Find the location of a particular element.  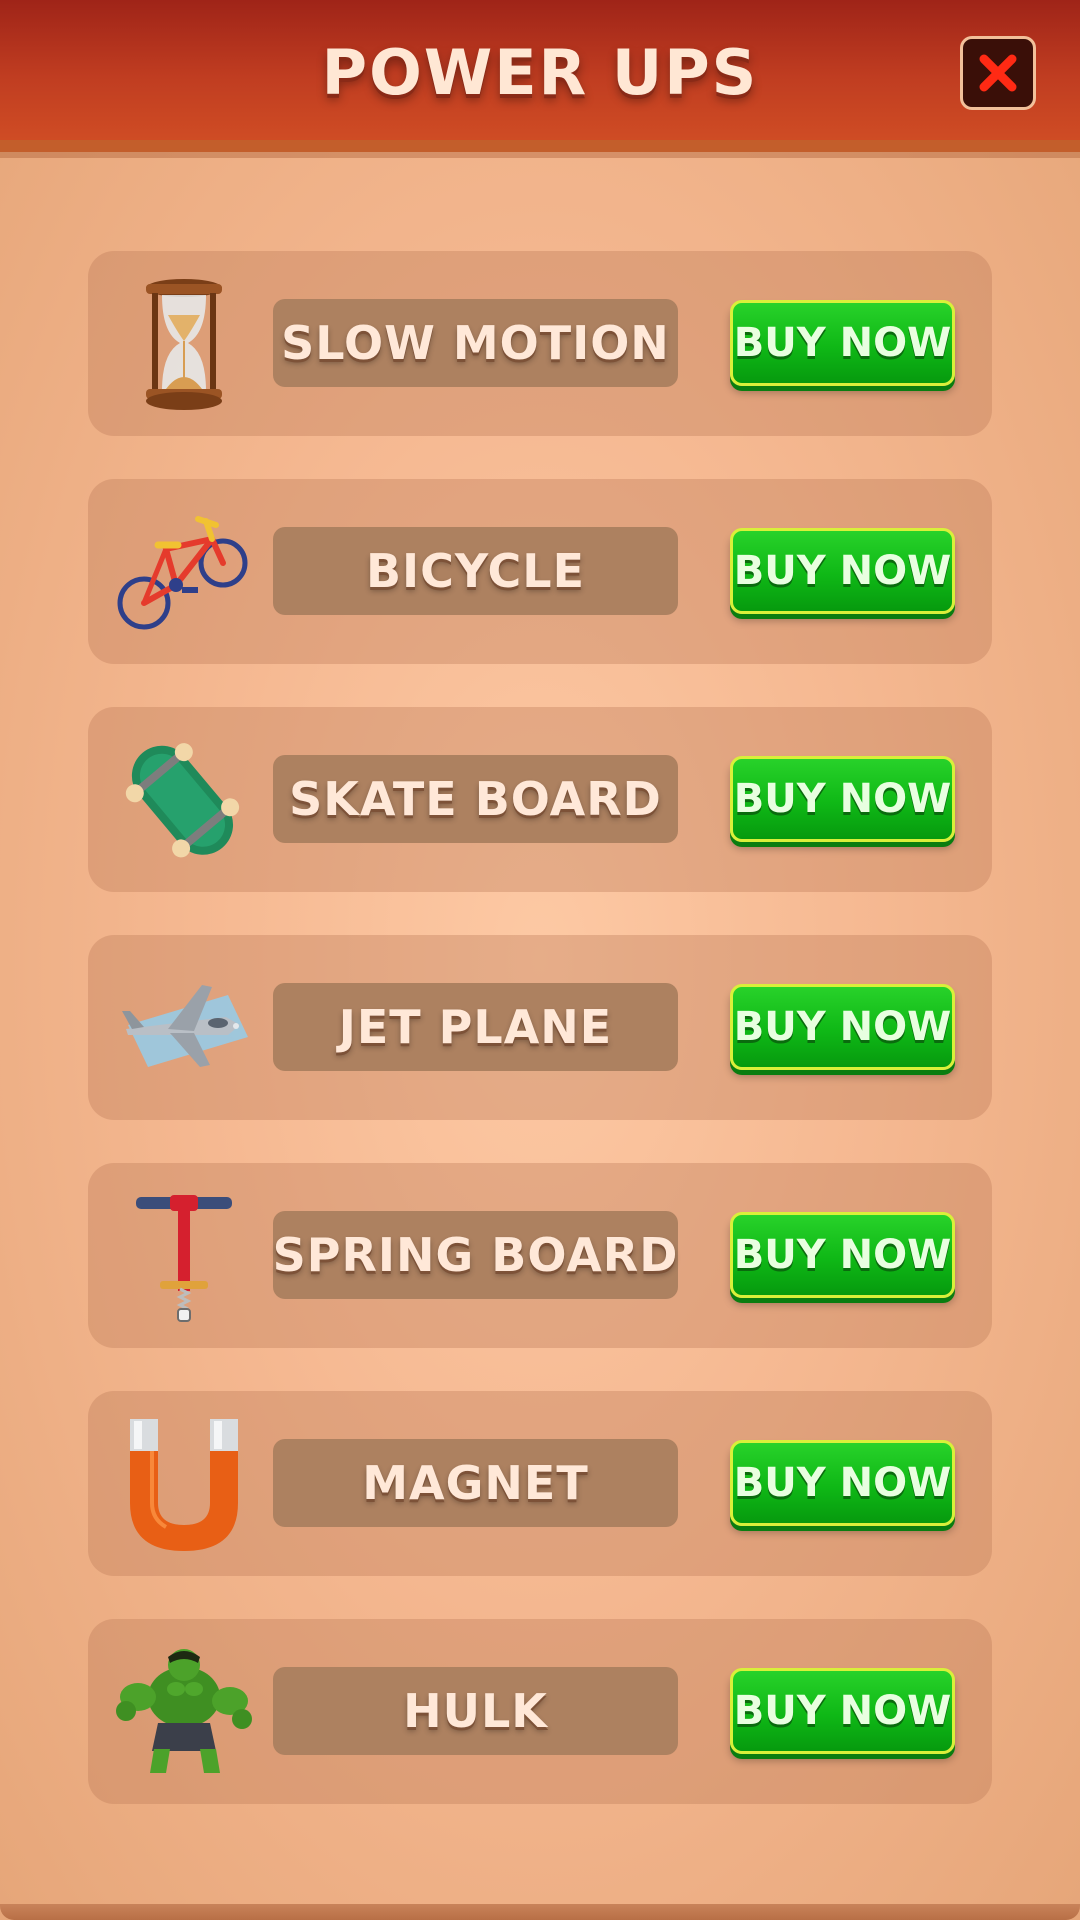

power-up-row-hulk: HULK BUY NOW is located at coordinates (540, 1711).